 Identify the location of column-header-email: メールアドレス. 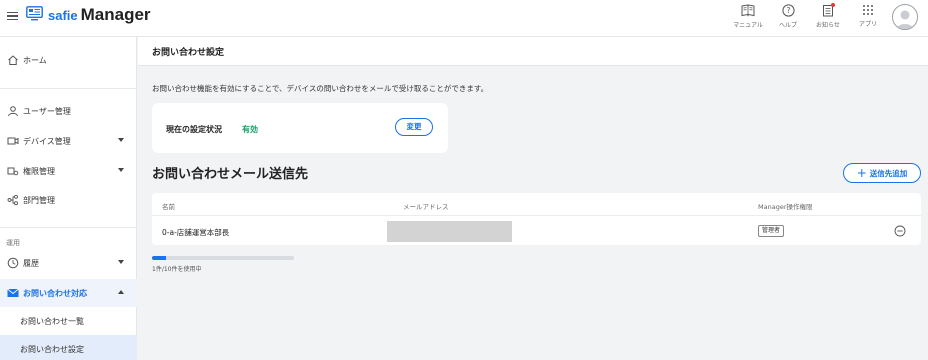
(426, 207).